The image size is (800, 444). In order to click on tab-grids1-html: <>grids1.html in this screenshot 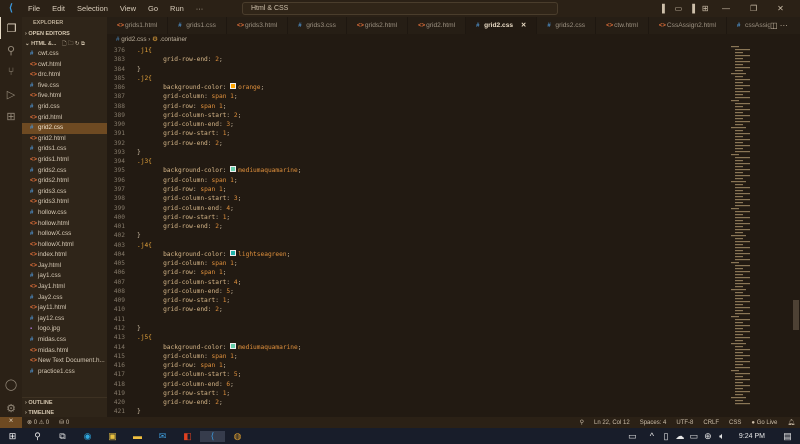, I will do `click(138, 25)`.